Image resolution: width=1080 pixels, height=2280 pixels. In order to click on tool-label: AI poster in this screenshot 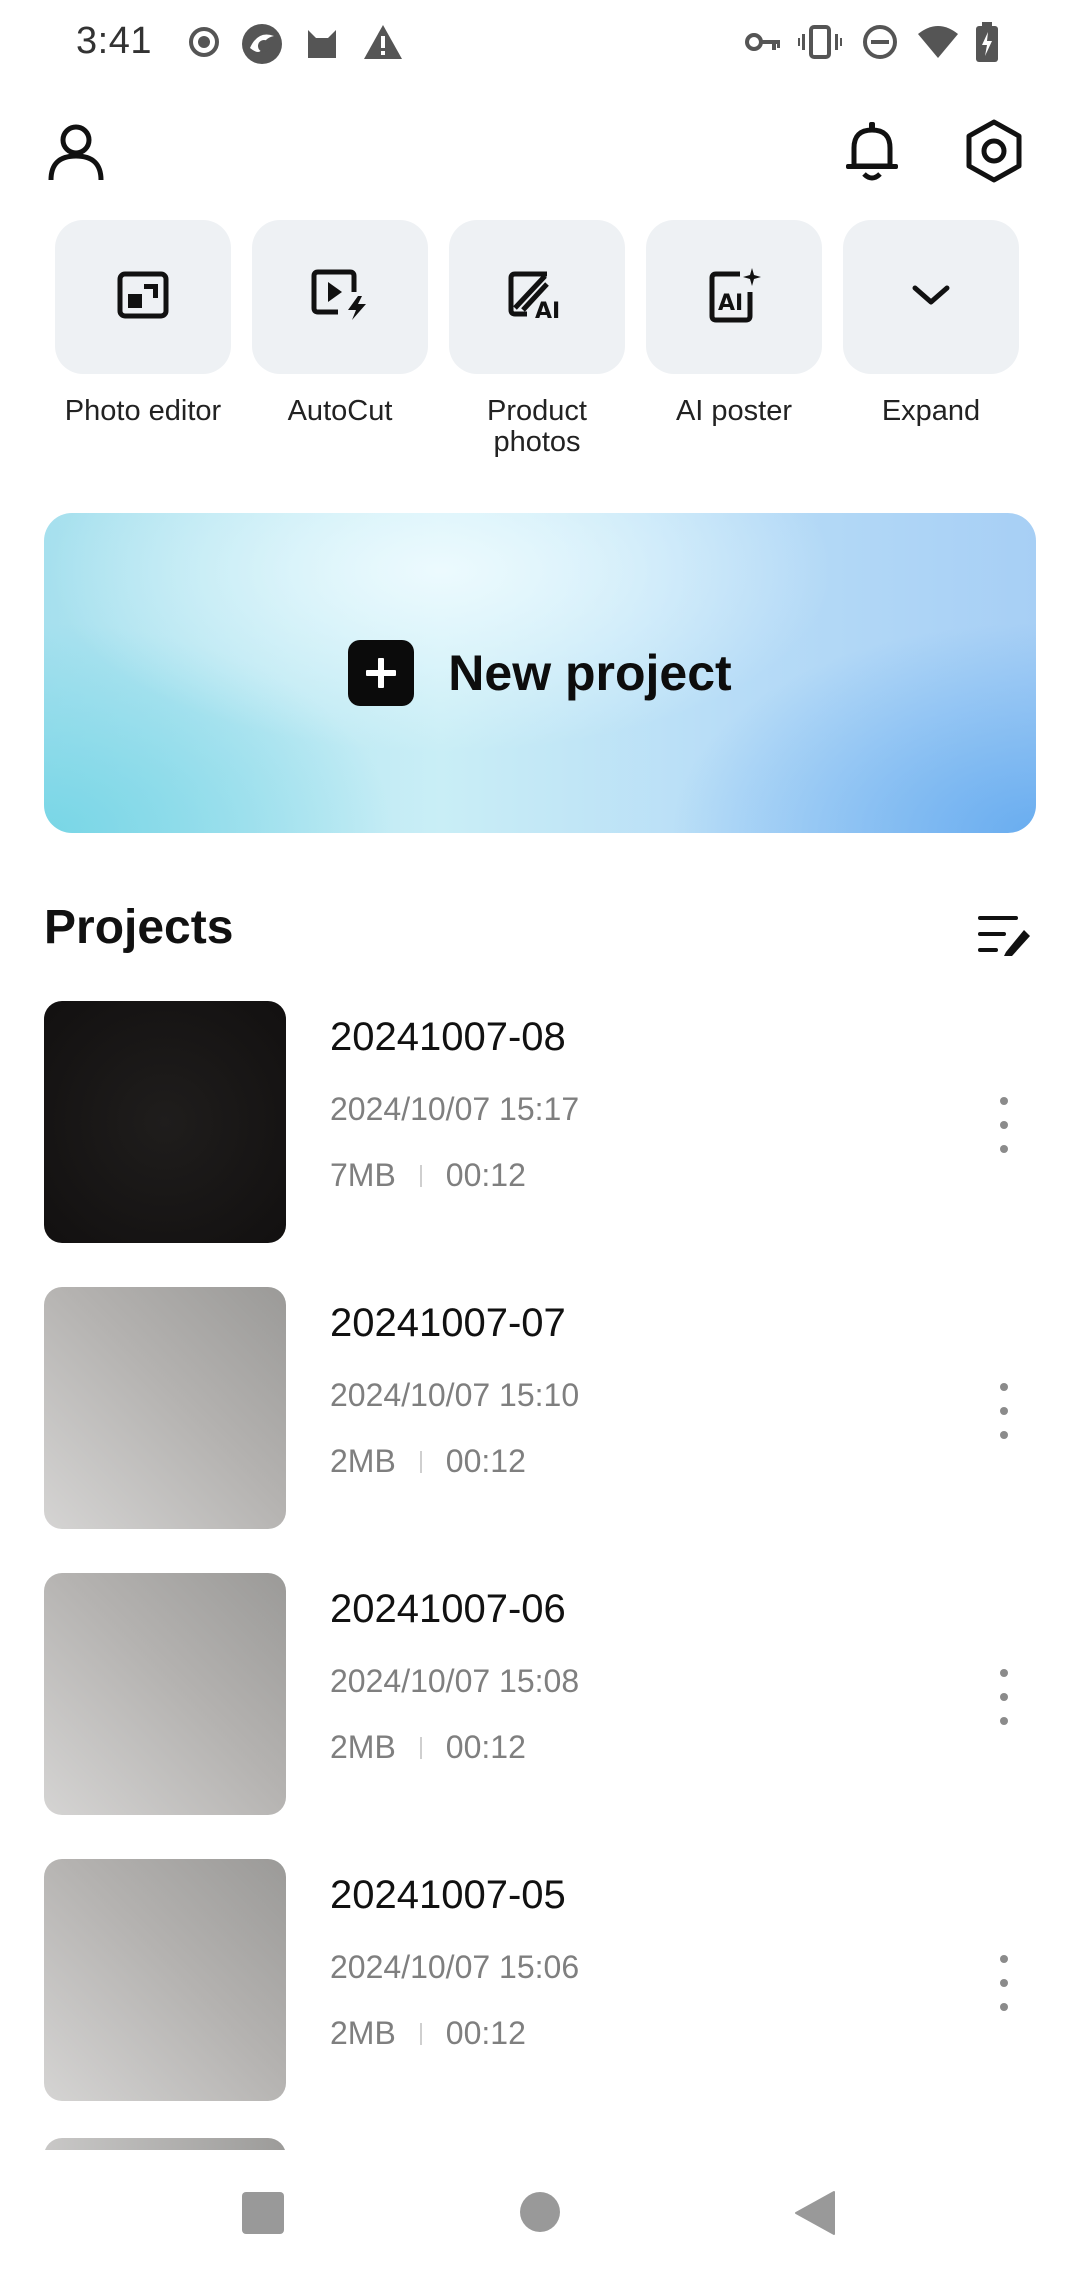, I will do `click(734, 411)`.